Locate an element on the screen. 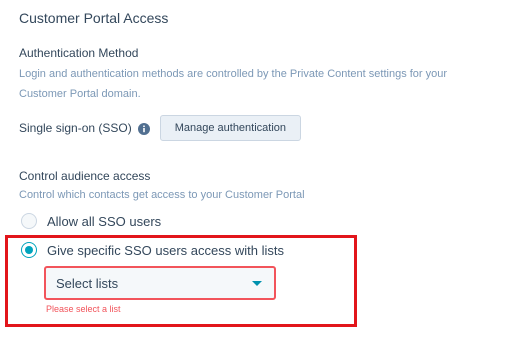 The height and width of the screenshot is (342, 508). radio-button is located at coordinates (29, 221).